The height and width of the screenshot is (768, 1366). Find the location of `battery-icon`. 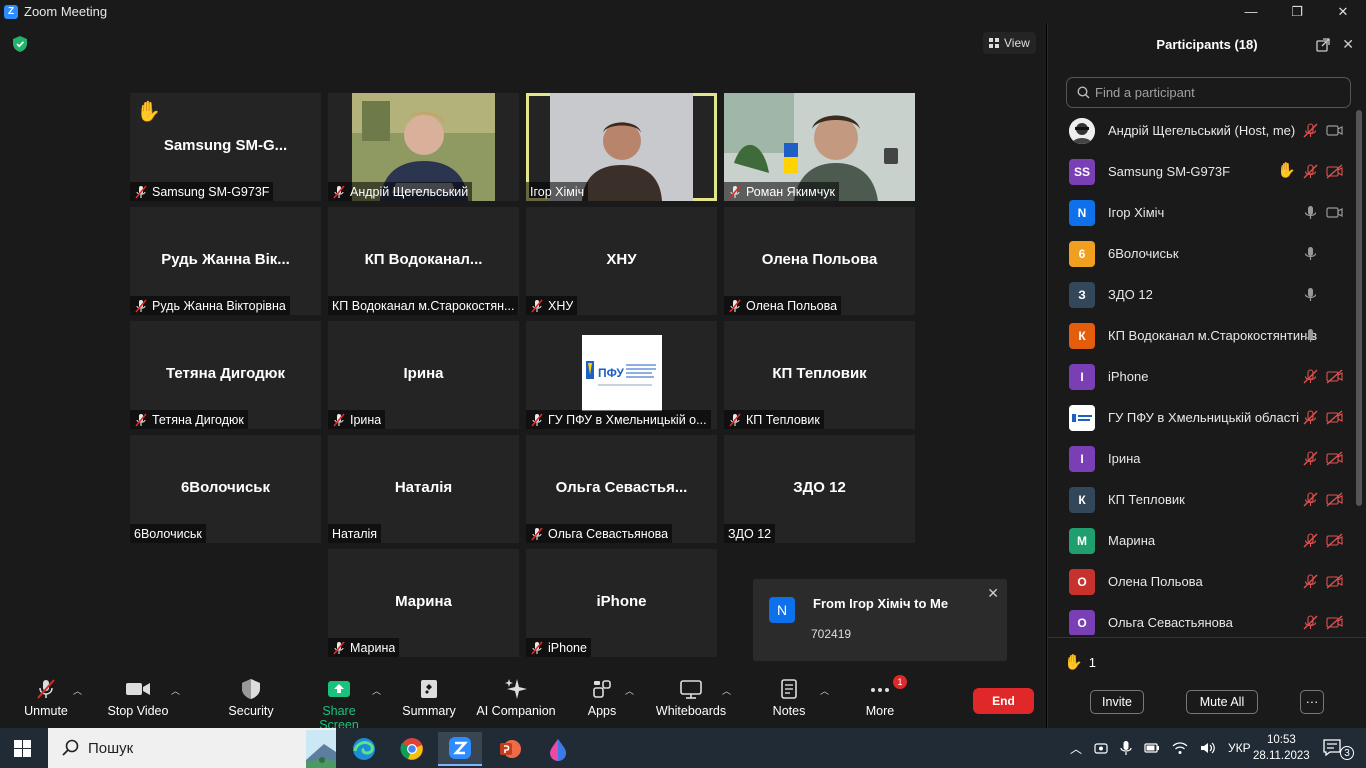

battery-icon is located at coordinates (1152, 748).